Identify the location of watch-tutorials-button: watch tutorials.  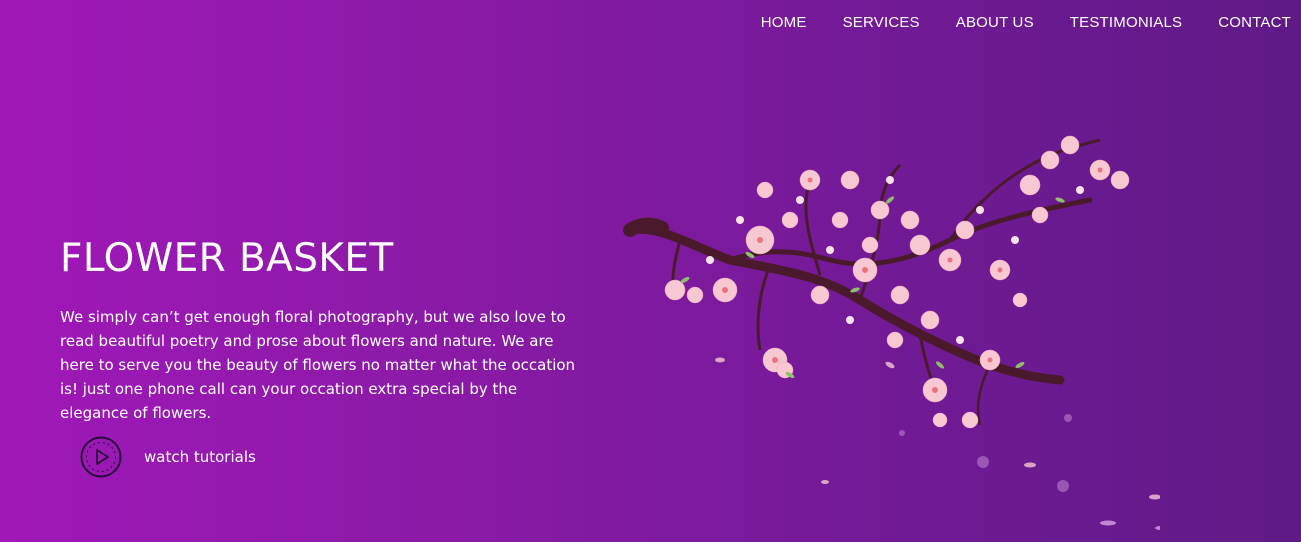
(168, 457).